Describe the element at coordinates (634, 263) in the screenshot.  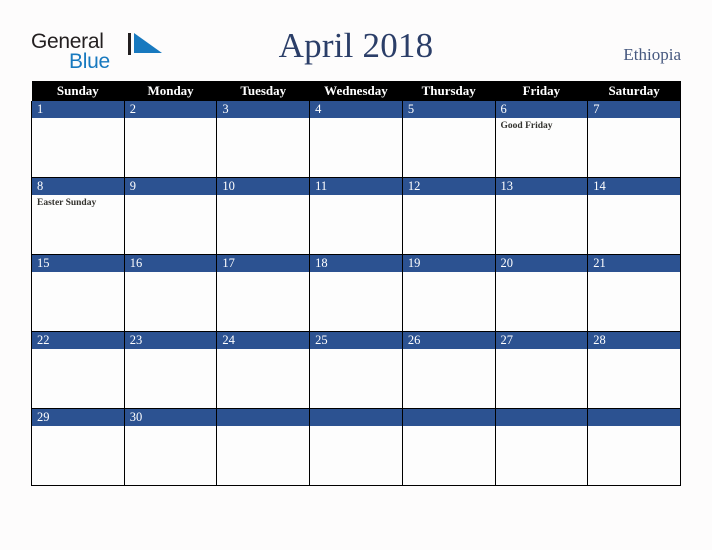
I see `day-number: 21` at that location.